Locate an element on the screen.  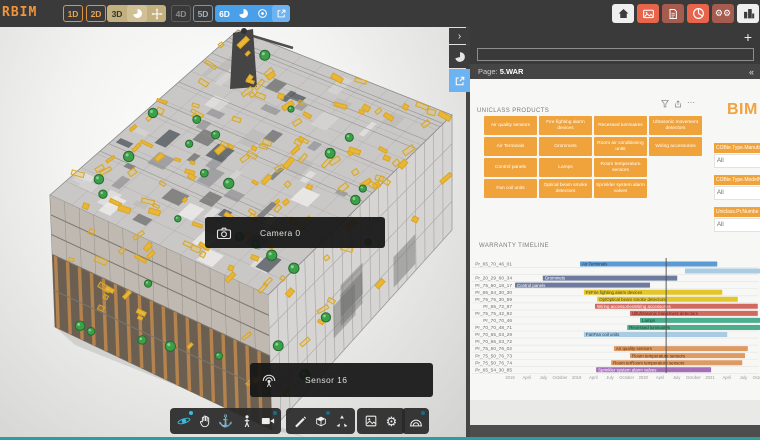
gantt-bar-label: Room temperature sensors is located at coordinates (659, 355).